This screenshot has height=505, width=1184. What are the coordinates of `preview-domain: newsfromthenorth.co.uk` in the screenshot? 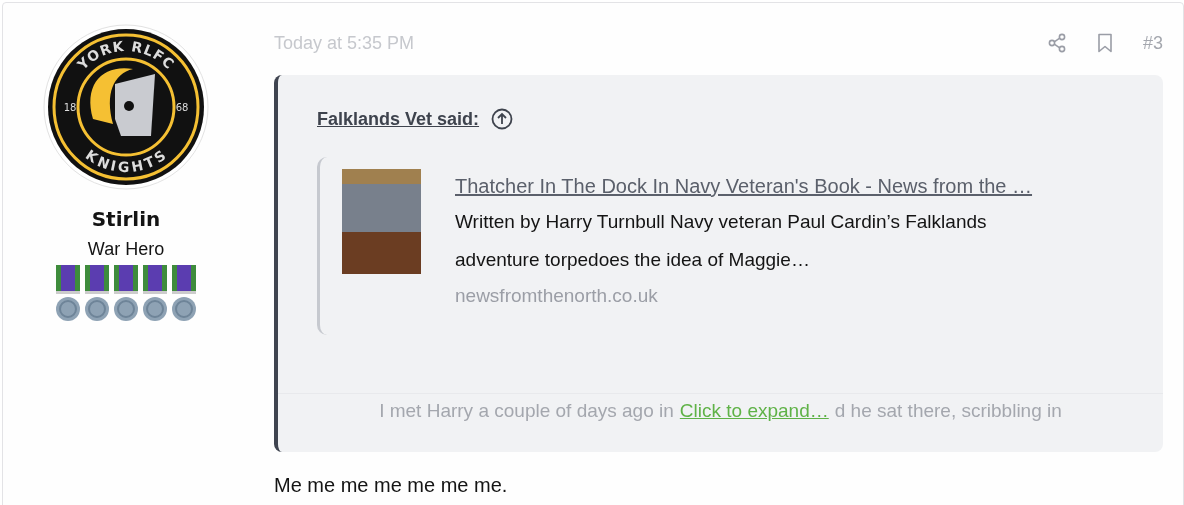 It's located at (557, 296).